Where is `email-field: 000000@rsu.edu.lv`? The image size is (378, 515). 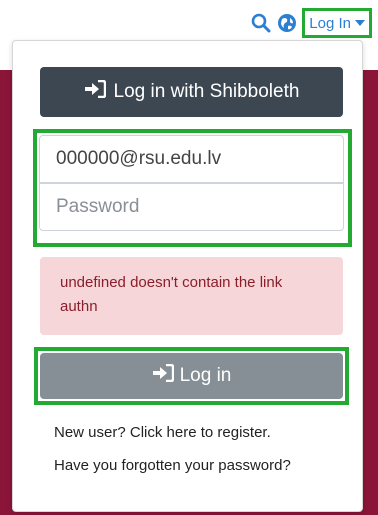
email-field: 000000@rsu.edu.lv is located at coordinates (191, 159).